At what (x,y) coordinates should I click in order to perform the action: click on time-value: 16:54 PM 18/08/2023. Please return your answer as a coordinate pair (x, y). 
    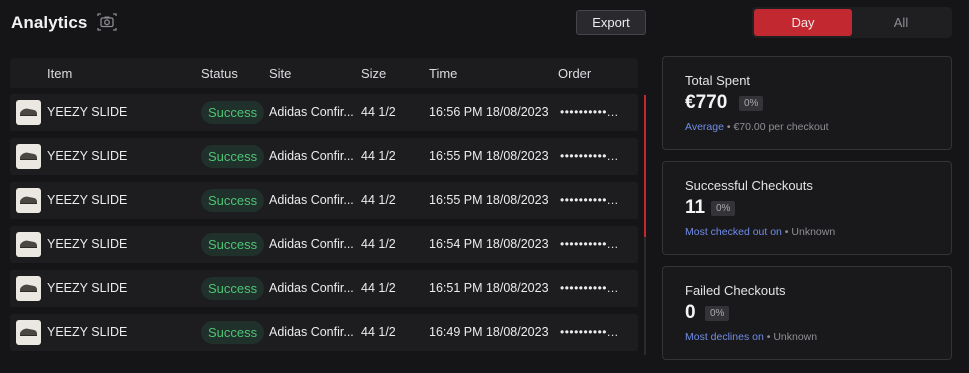
    Looking at the image, I should click on (489, 244).